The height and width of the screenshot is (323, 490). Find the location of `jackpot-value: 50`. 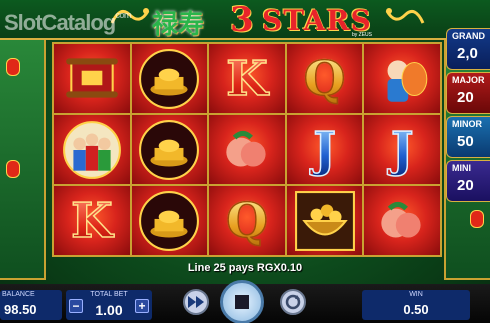

jackpot-value: 50 is located at coordinates (465, 141).